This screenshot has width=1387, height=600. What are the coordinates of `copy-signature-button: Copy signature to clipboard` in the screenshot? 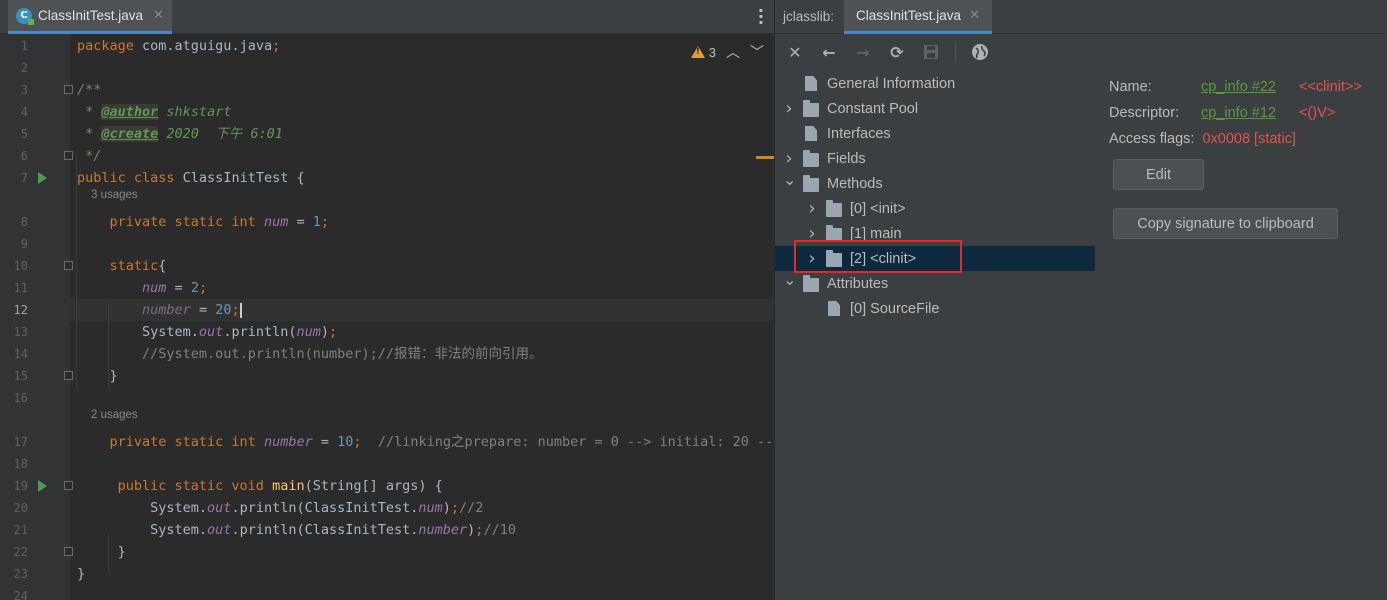 It's located at (1225, 223).